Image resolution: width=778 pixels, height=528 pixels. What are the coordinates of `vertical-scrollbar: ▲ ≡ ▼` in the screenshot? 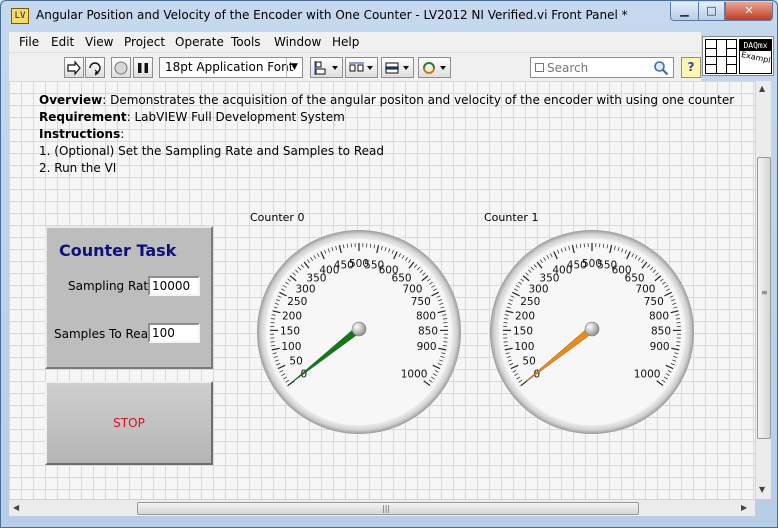 It's located at (763, 290).